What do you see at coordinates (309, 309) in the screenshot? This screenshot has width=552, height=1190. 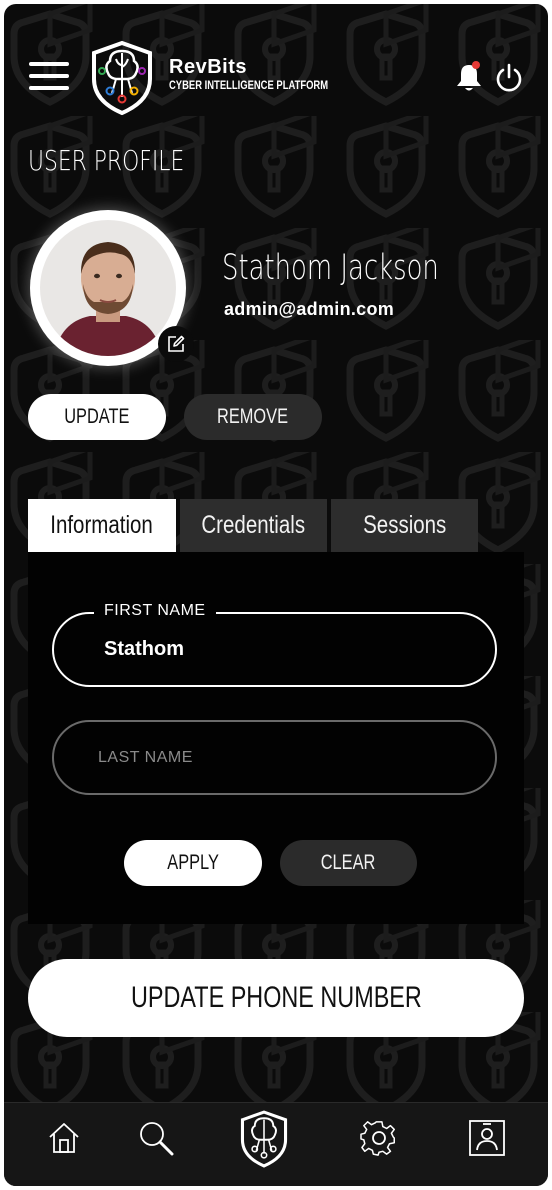 I see `profile-email: admin@admin.com` at bounding box center [309, 309].